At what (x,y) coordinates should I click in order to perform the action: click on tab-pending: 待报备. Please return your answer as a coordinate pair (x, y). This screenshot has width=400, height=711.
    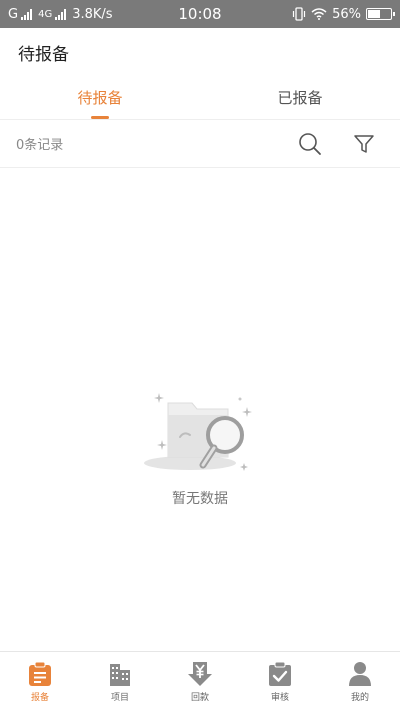
    Looking at the image, I should click on (100, 97).